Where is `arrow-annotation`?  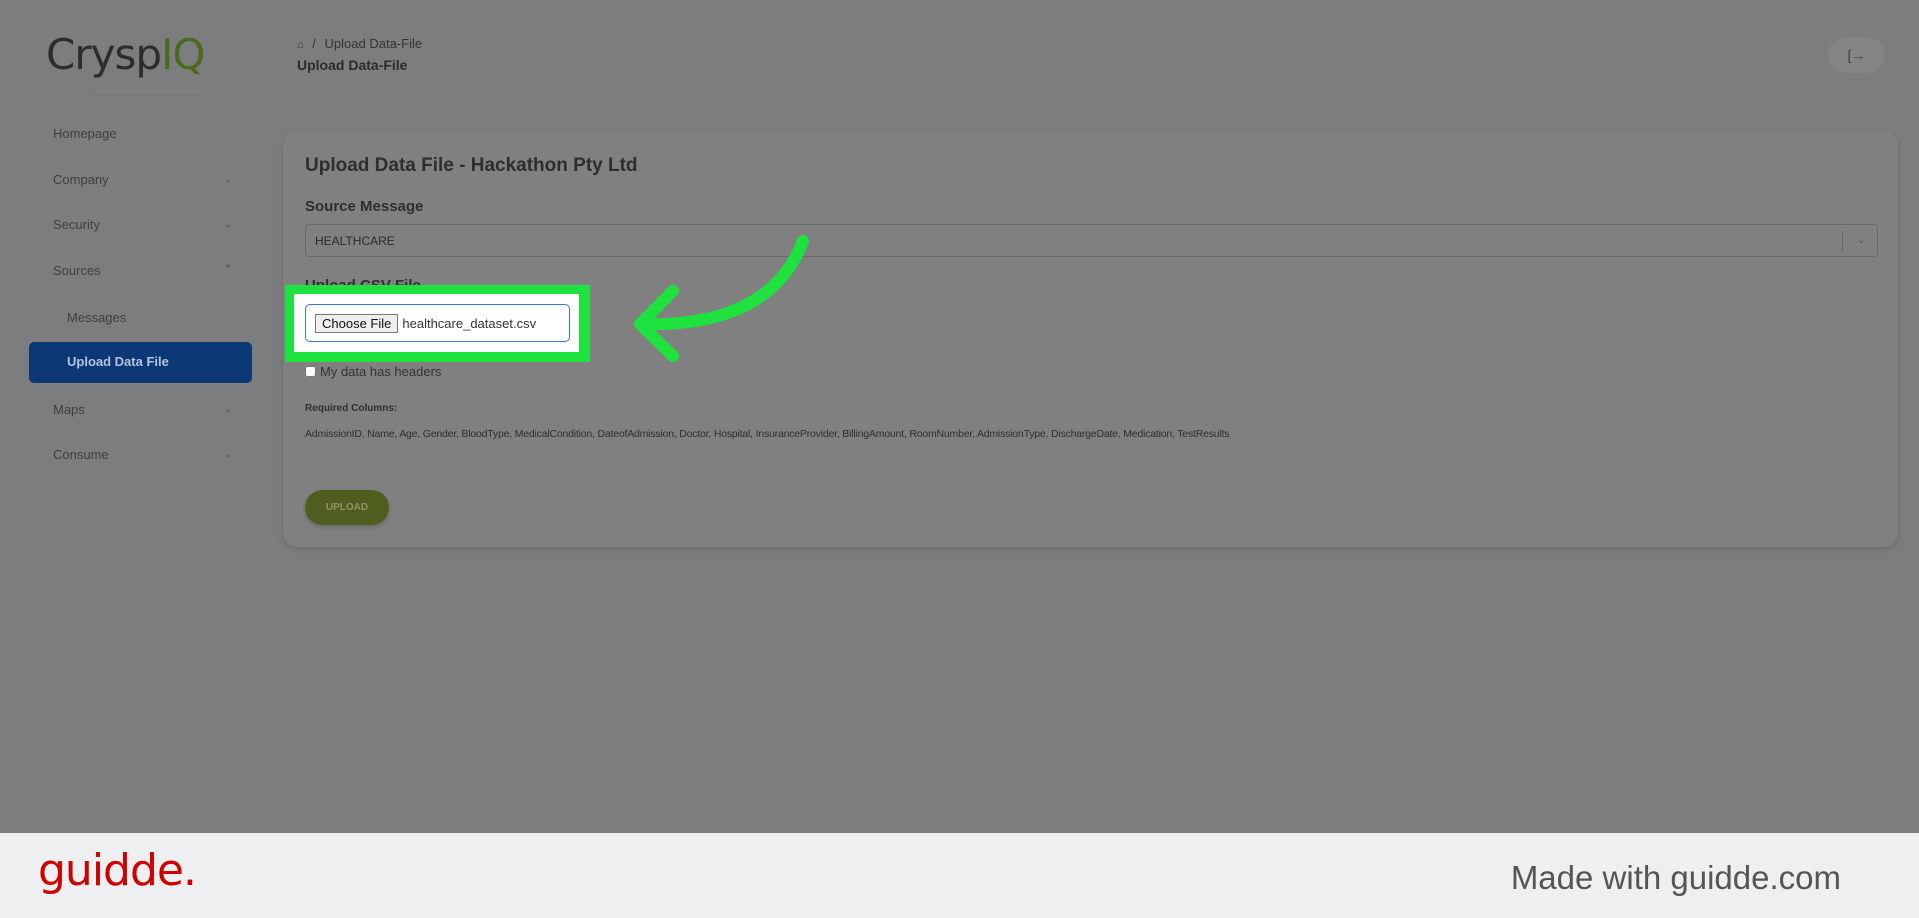
arrow-annotation is located at coordinates (721, 298).